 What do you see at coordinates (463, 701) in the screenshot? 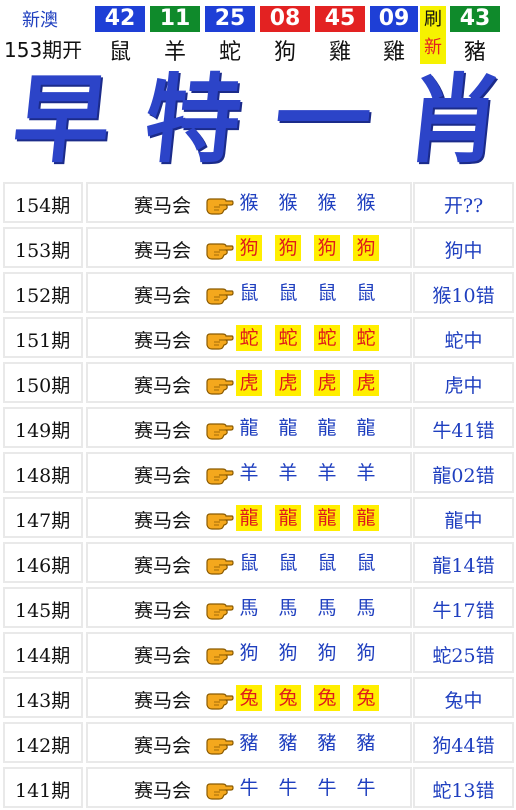
I see `result-text: 兔中` at bounding box center [463, 701].